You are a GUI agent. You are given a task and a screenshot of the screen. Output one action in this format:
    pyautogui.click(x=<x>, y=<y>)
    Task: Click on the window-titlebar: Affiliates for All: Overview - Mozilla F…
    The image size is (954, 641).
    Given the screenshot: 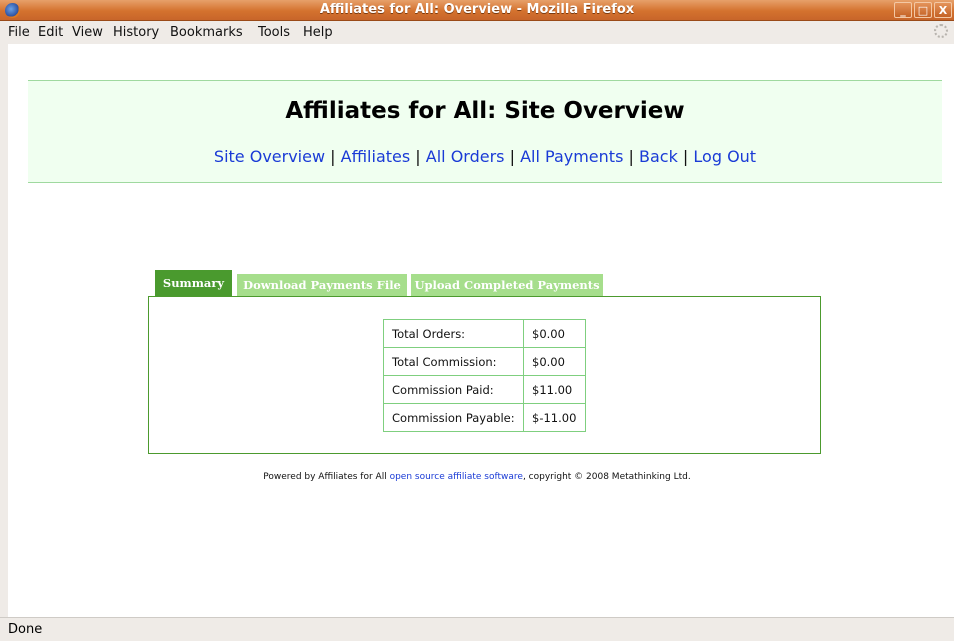 What is the action you would take?
    pyautogui.click(x=477, y=10)
    